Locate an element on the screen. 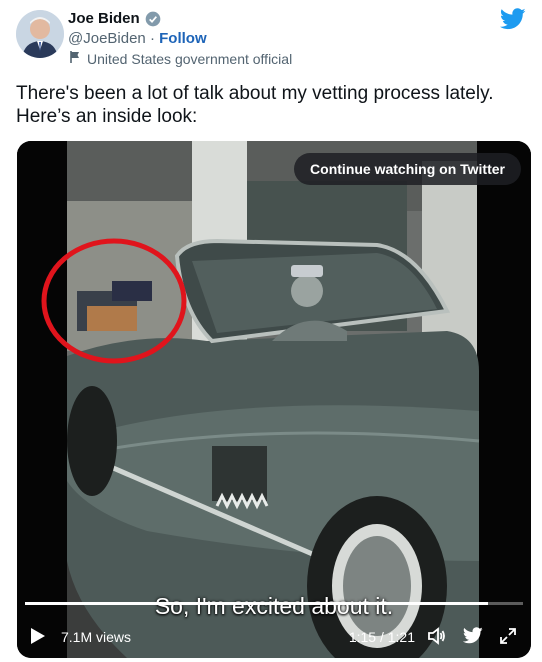 The height and width of the screenshot is (662, 542). video-caption: So, I'm excited about it. is located at coordinates (274, 606).